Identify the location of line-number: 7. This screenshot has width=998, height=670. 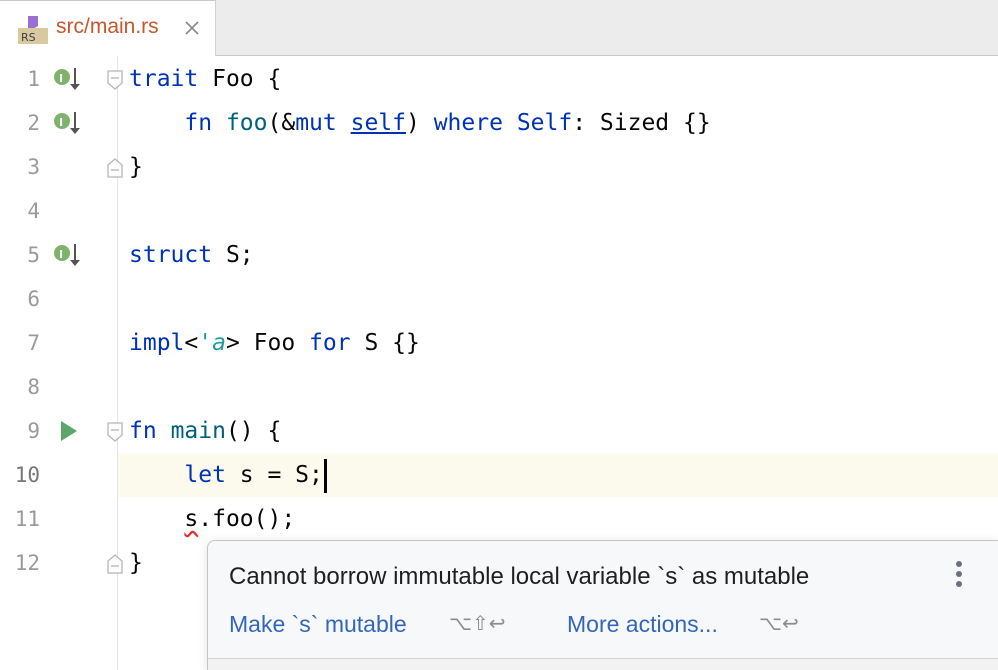
(33, 343).